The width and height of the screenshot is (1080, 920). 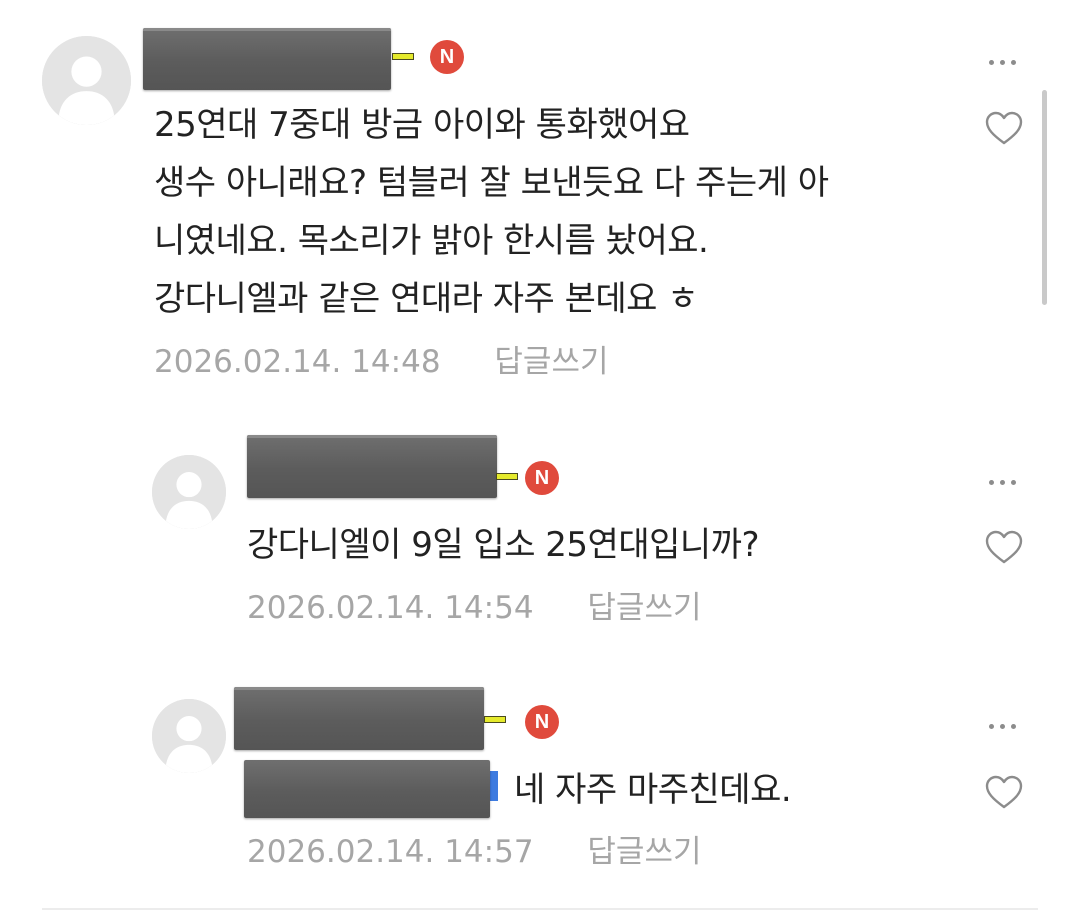 What do you see at coordinates (390, 608) in the screenshot?
I see `comment-date: 2026.02.14. 14:54` at bounding box center [390, 608].